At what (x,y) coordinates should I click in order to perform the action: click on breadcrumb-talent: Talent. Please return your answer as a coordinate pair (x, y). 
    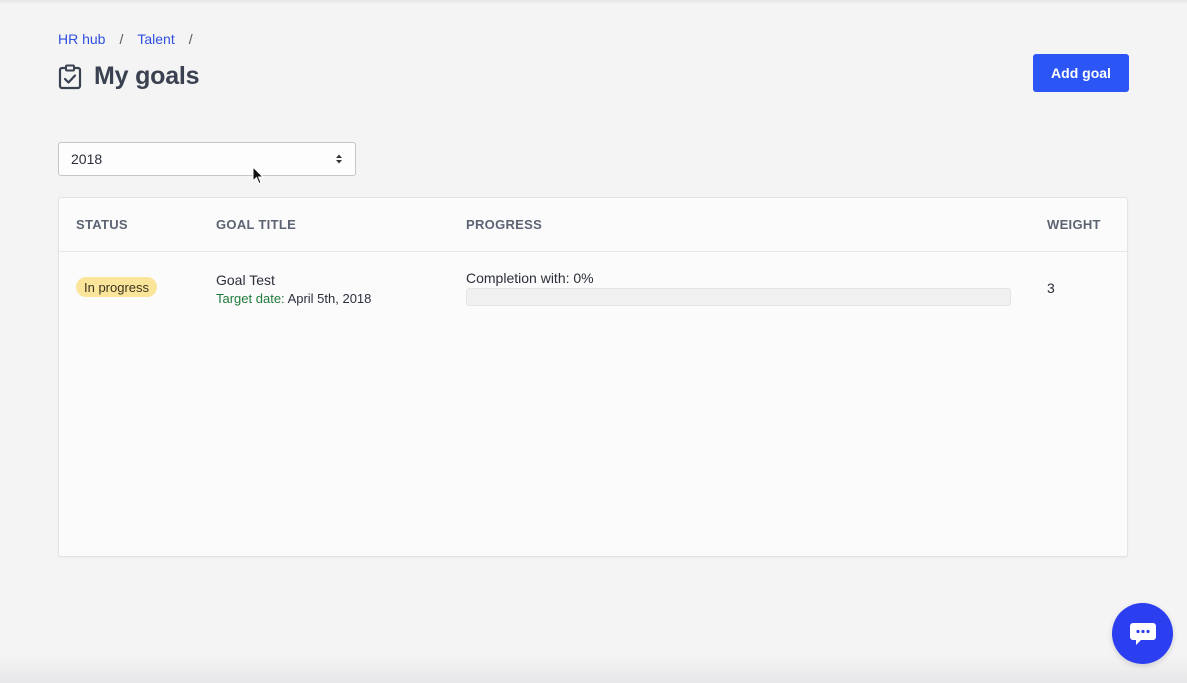
    Looking at the image, I should click on (155, 39).